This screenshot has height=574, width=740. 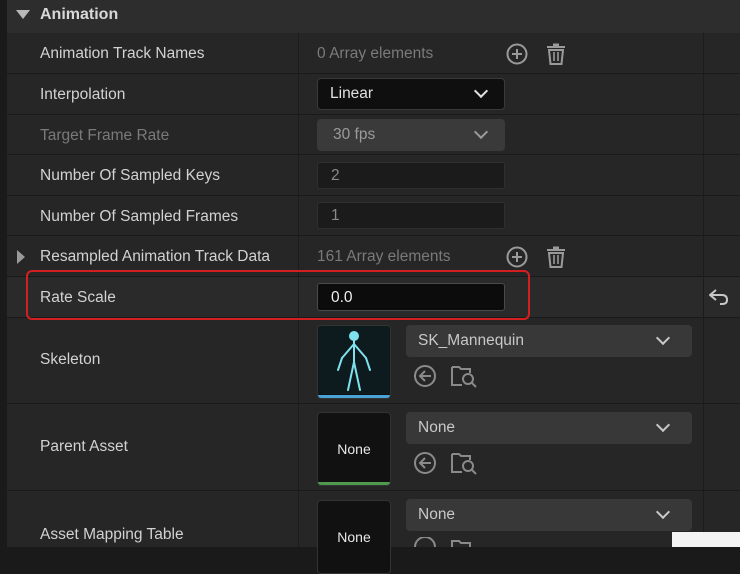 What do you see at coordinates (83, 94) in the screenshot?
I see `row-label: Interpolation` at bounding box center [83, 94].